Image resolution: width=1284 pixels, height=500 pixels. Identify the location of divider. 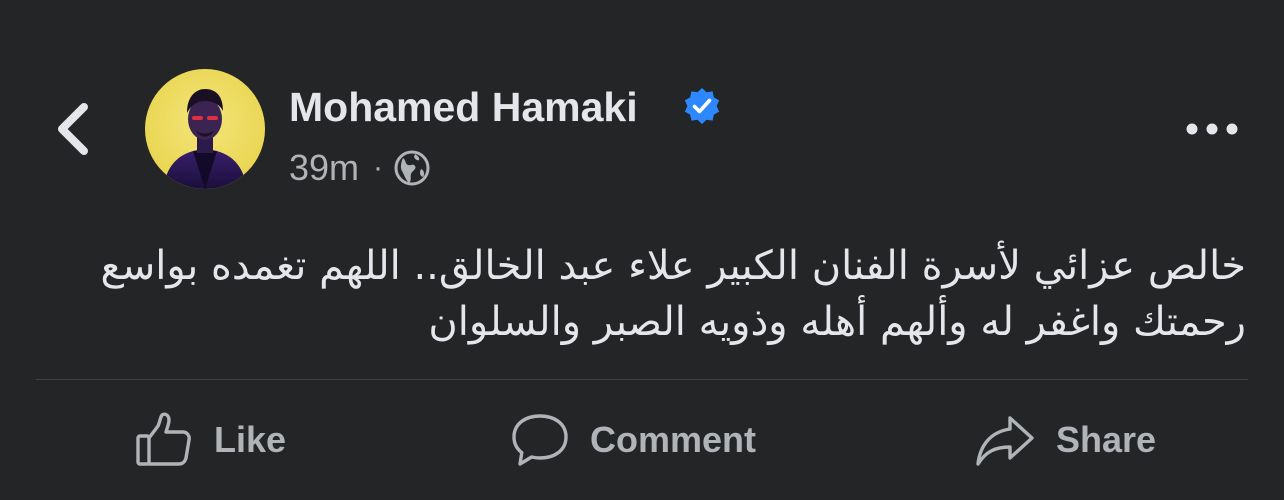
(642, 379).